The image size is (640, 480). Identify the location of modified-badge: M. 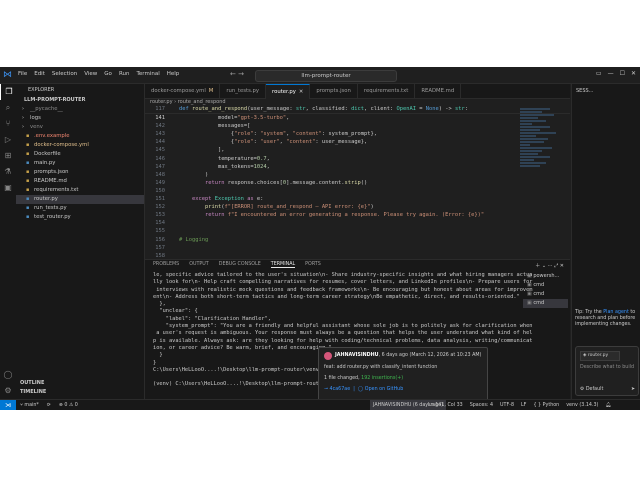
(211, 91).